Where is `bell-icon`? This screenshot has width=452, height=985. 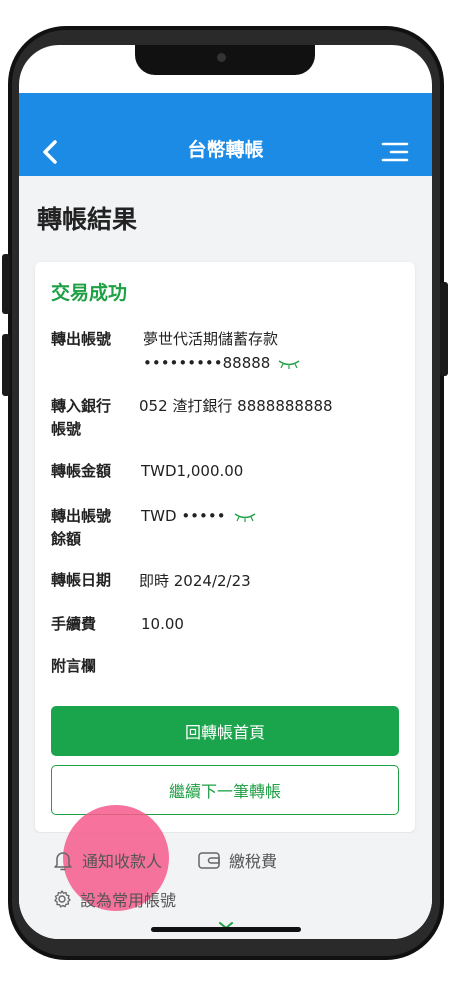 bell-icon is located at coordinates (63, 861).